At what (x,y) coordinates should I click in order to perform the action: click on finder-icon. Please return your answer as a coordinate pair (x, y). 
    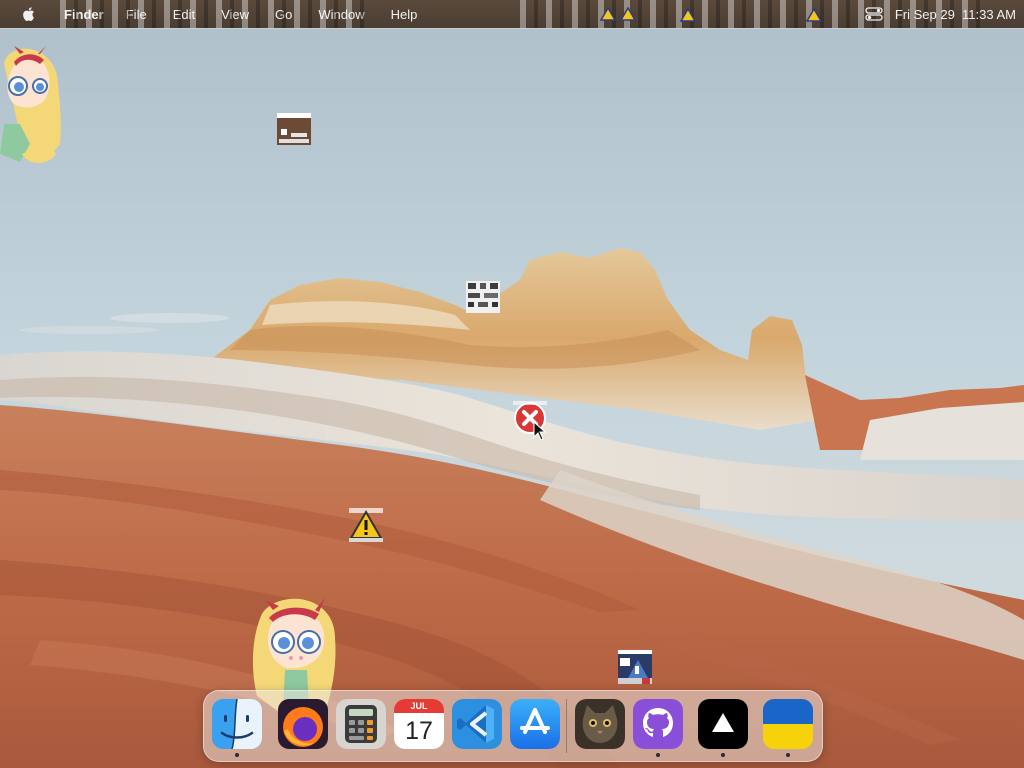
    Looking at the image, I should click on (237, 724).